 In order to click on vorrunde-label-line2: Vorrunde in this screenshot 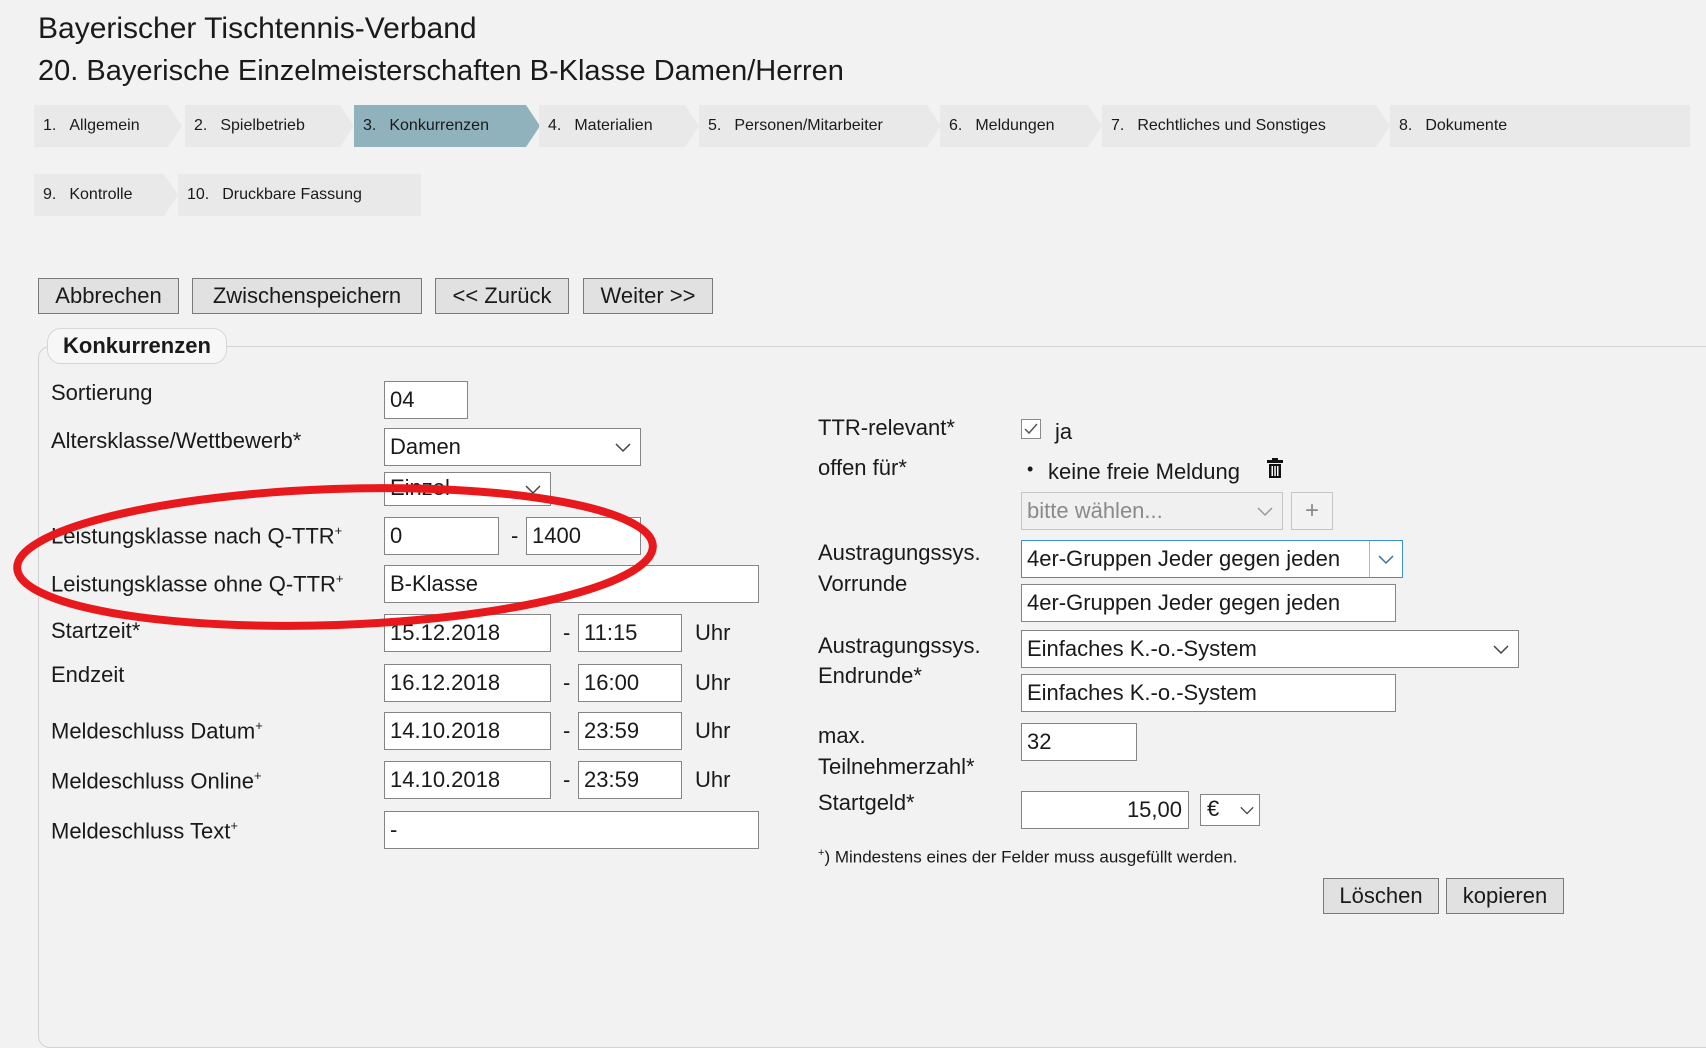, I will do `click(863, 583)`.